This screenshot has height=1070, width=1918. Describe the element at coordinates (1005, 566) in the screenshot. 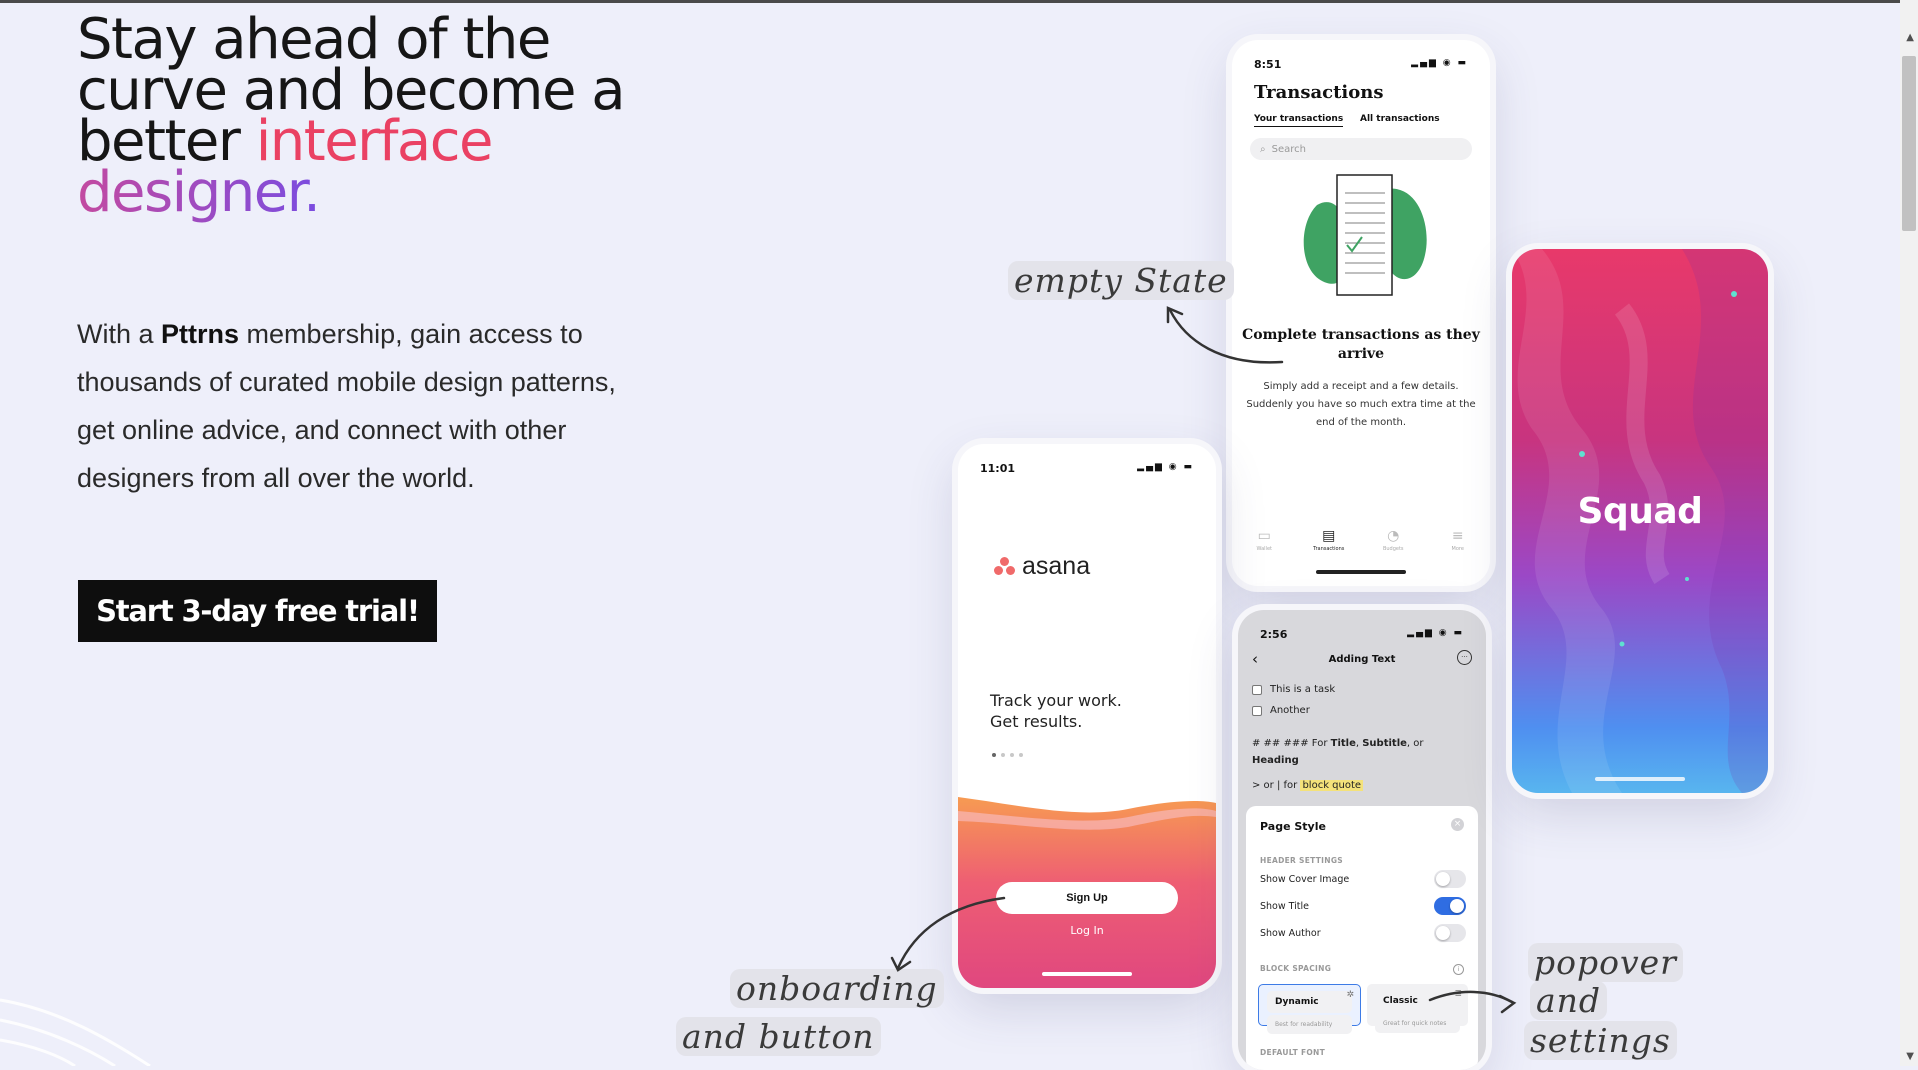

I see `asana-logo-icon` at that location.